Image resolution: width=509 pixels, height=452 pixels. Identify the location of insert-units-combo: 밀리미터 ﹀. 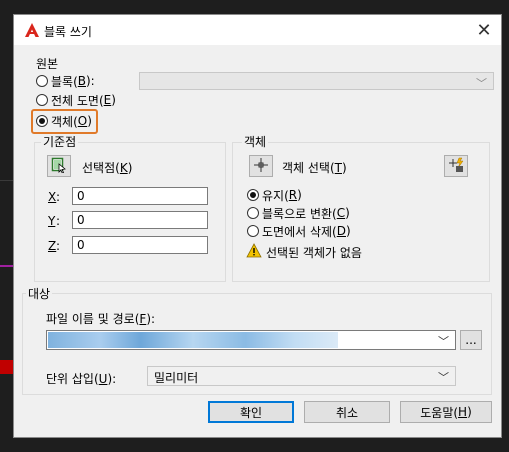
(301, 376).